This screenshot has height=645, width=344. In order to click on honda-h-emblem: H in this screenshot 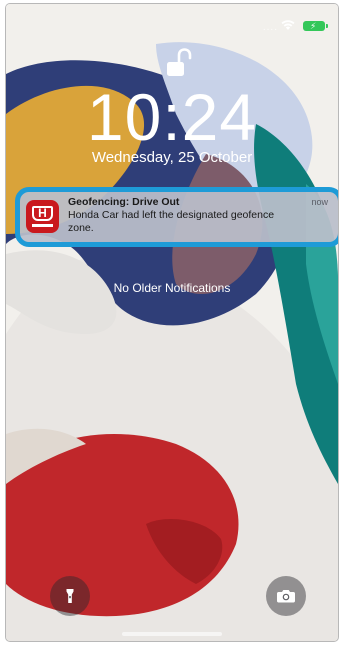, I will do `click(42, 213)`.